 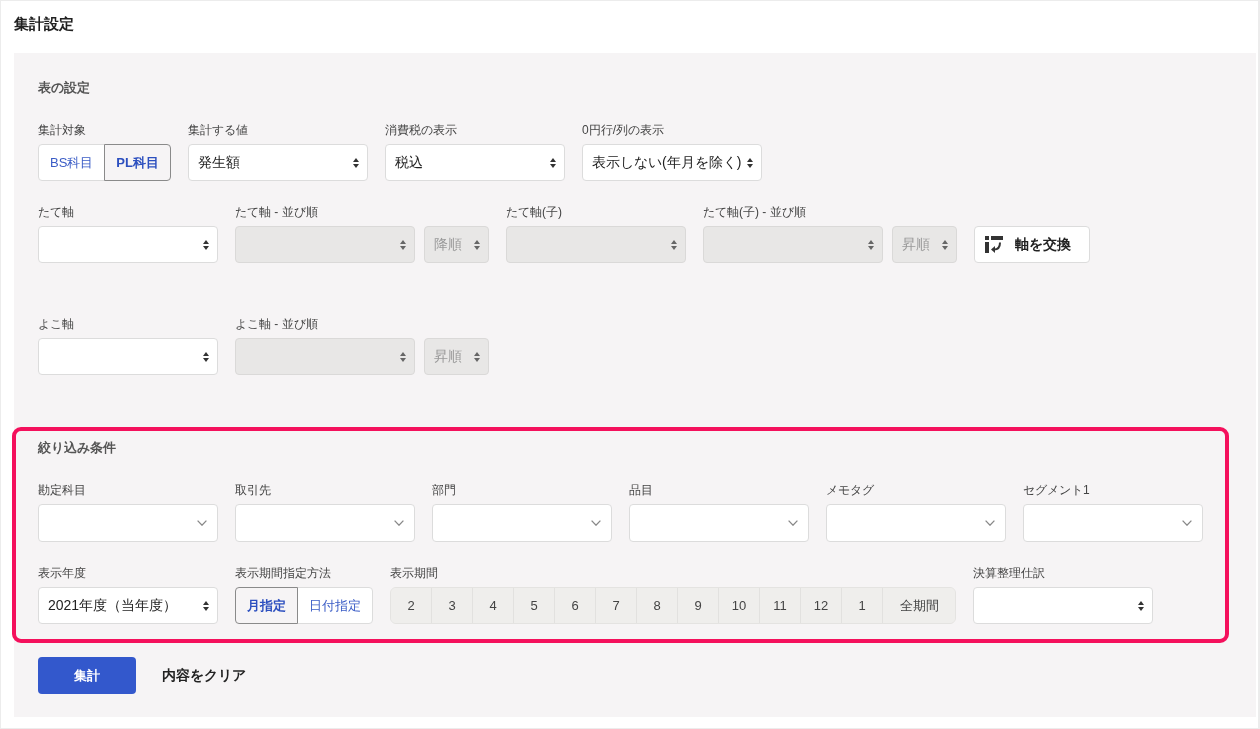 I want to click on field-label: セグメント1, so click(x=1056, y=490).